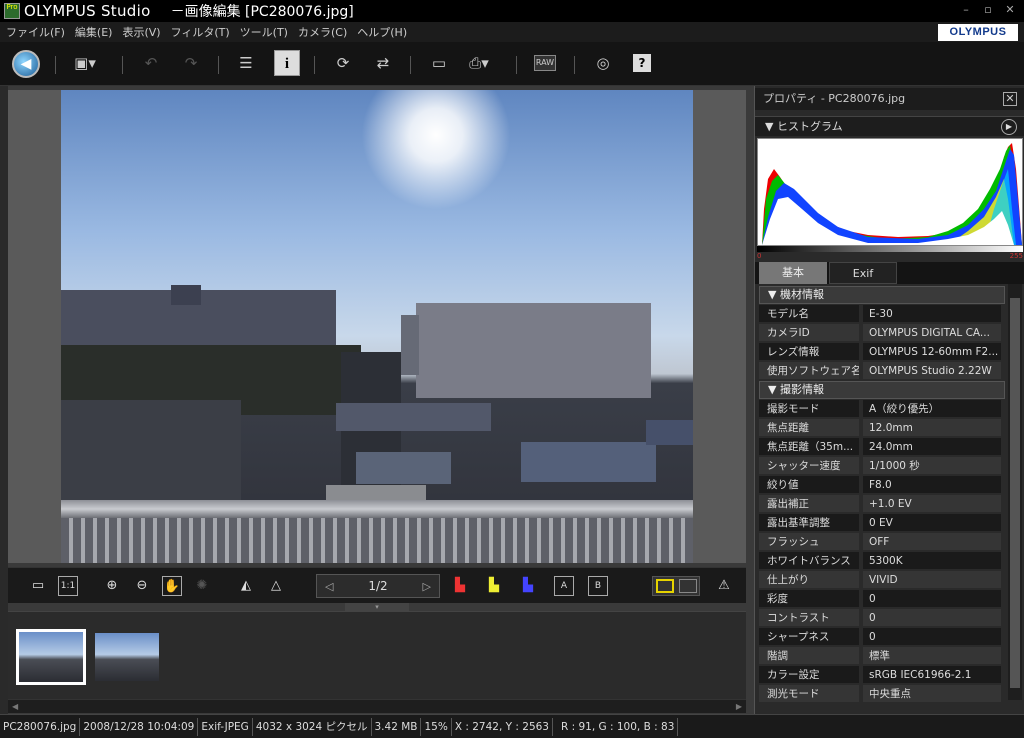  I want to click on property-key: レンズ情報, so click(809, 351).